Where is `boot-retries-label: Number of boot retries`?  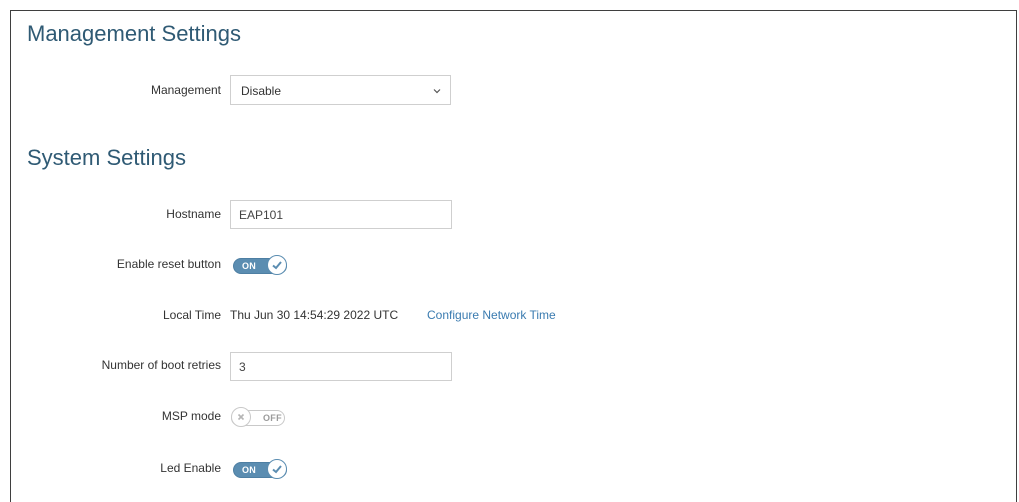 boot-retries-label: Number of boot retries is located at coordinates (161, 365).